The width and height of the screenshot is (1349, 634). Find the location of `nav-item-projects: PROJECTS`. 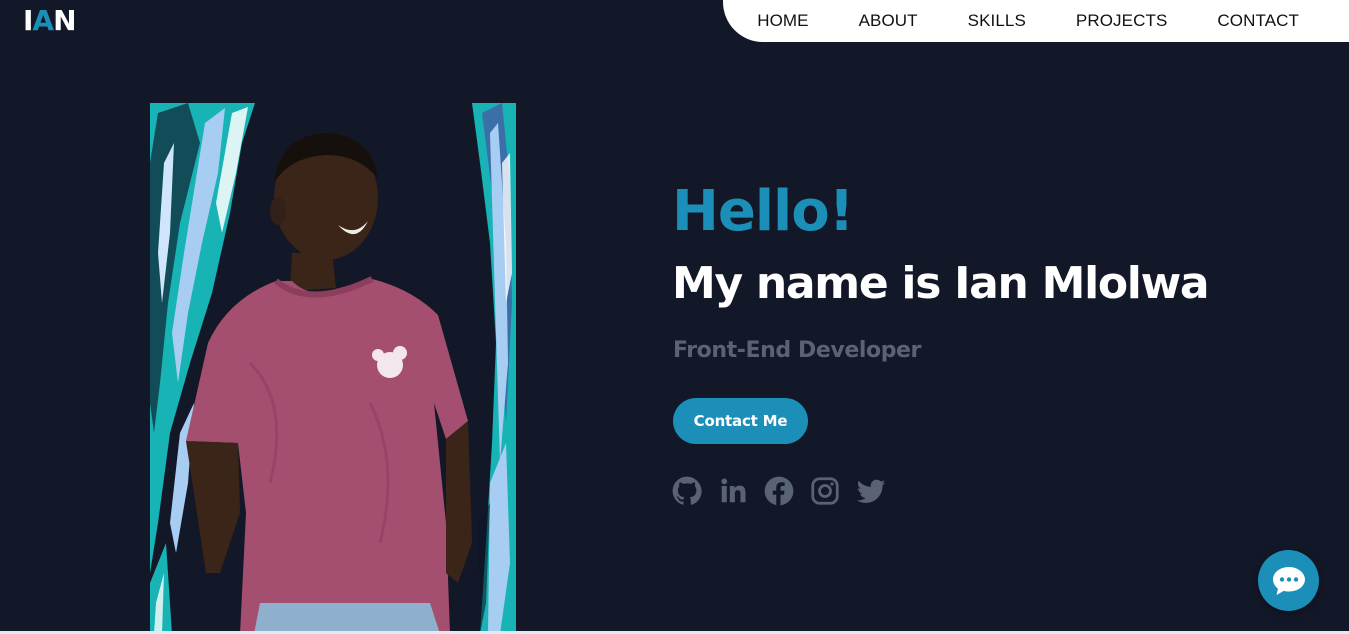

nav-item-projects: PROJECTS is located at coordinates (1121, 21).